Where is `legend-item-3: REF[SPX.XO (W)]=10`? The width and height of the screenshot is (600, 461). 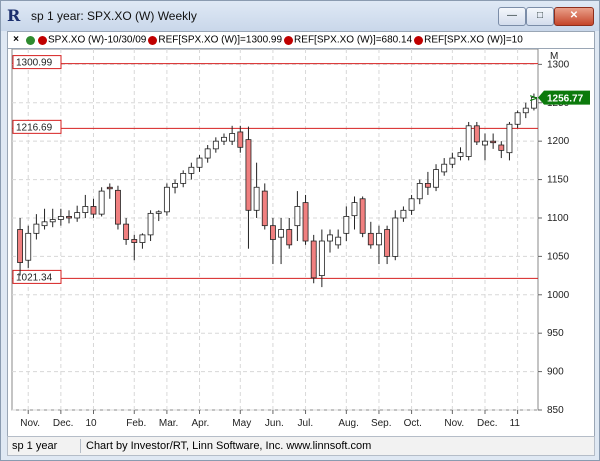
legend-item-3: REF[SPX.XO (W)]=10 is located at coordinates (467, 40).